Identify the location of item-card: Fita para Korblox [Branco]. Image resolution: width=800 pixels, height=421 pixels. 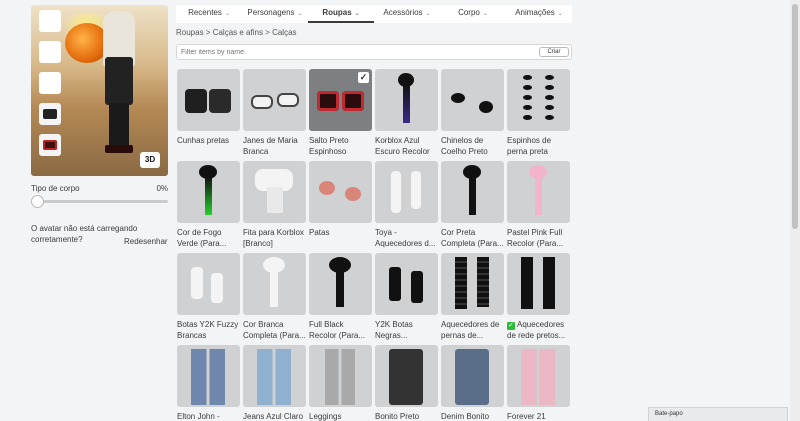
(274, 205).